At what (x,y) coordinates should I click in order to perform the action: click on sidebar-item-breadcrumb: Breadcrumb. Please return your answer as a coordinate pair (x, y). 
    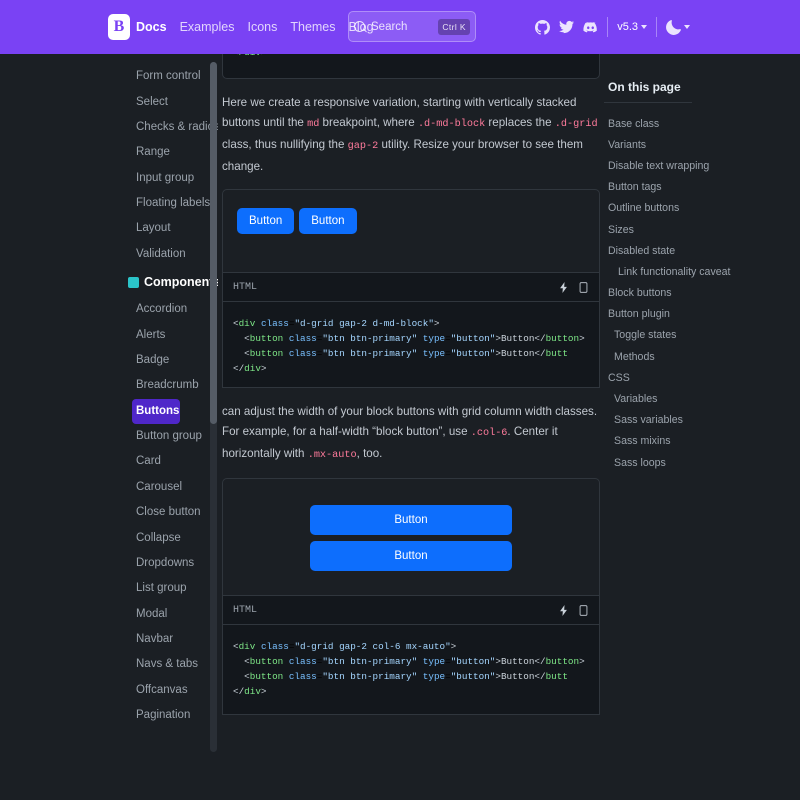
    Looking at the image, I should click on (105, 385).